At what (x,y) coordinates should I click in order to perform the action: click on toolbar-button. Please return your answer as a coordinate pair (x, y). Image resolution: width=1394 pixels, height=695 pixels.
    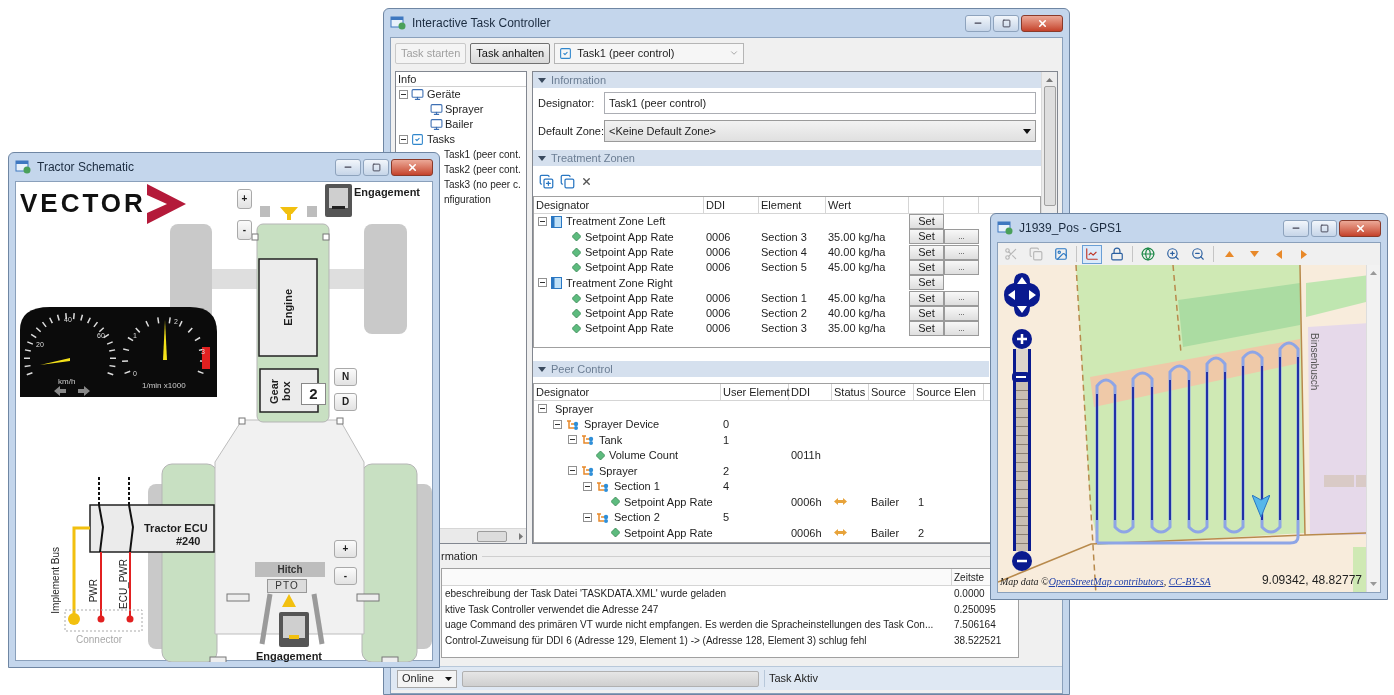
    Looking at the image, I should click on (1092, 254).